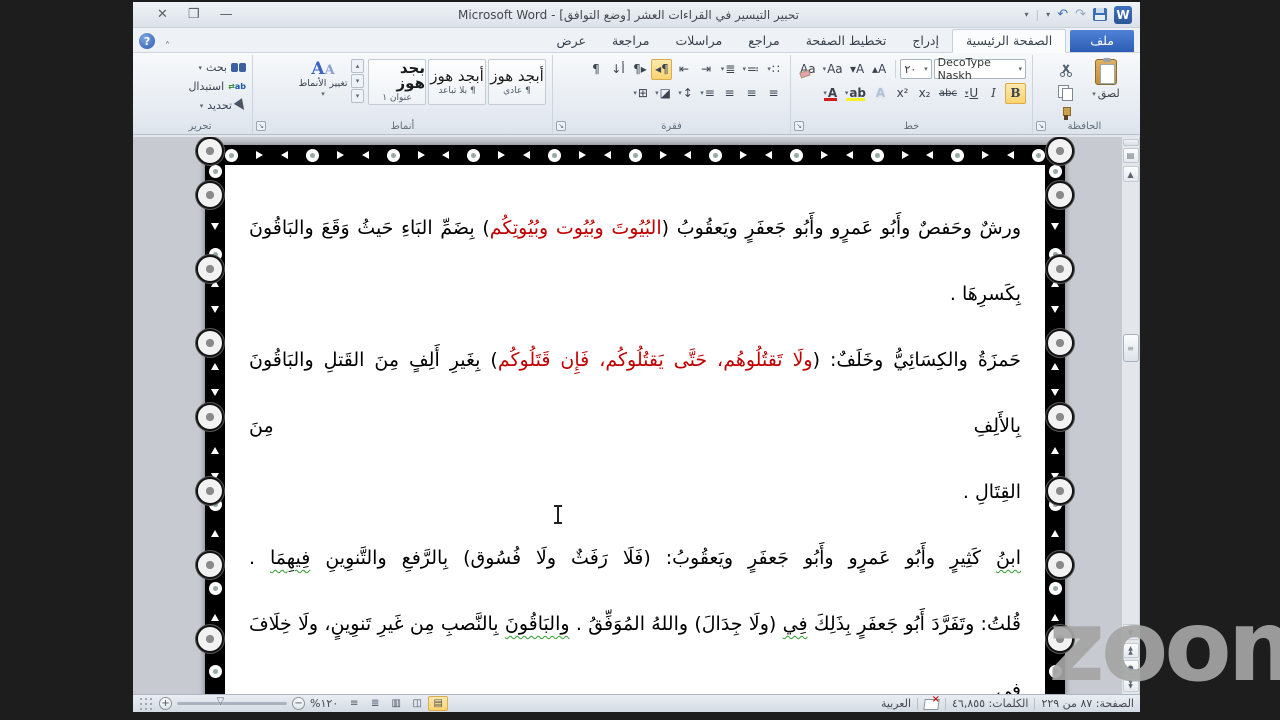 The width and height of the screenshot is (1280, 720). What do you see at coordinates (763, 41) in the screenshot?
I see `tab-3: مراجع` at bounding box center [763, 41].